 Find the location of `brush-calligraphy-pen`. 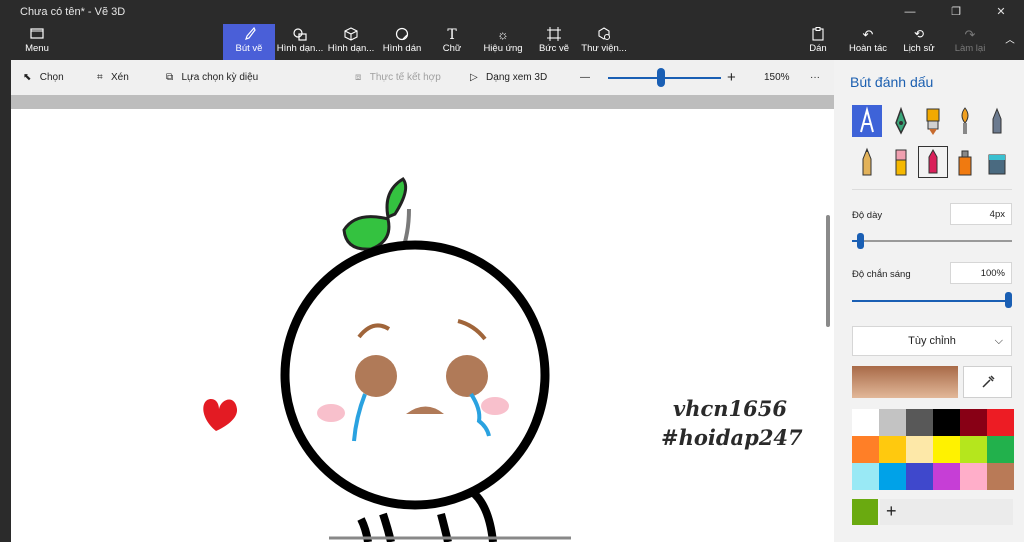

brush-calligraphy-pen is located at coordinates (901, 121).